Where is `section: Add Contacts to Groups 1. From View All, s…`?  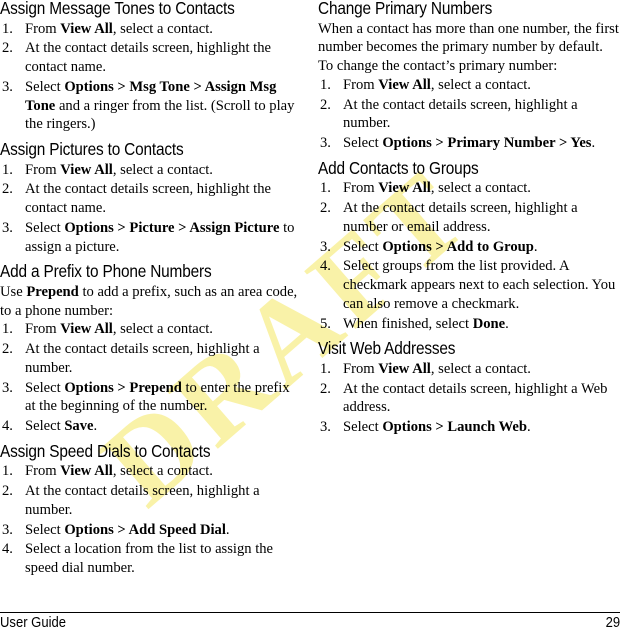
section: Add Contacts to Groups 1. From View All, s… is located at coordinates (469, 245).